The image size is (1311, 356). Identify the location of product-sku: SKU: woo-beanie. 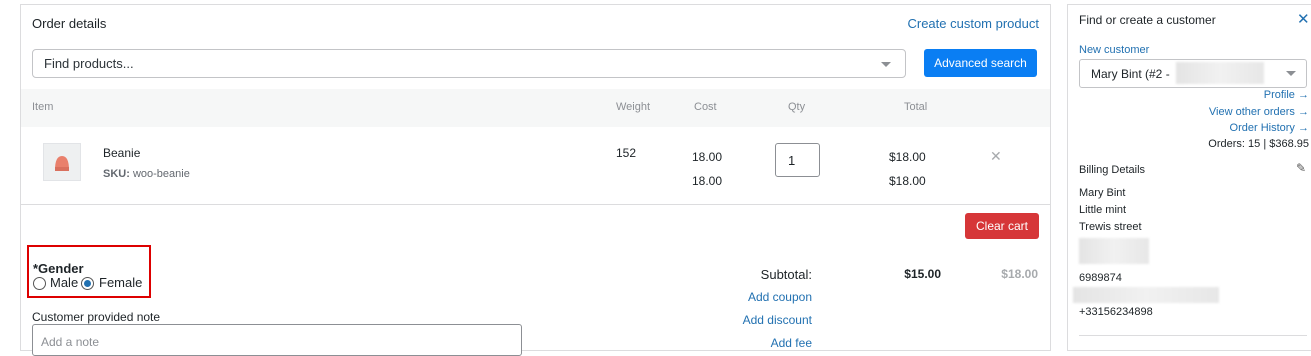
(146, 174).